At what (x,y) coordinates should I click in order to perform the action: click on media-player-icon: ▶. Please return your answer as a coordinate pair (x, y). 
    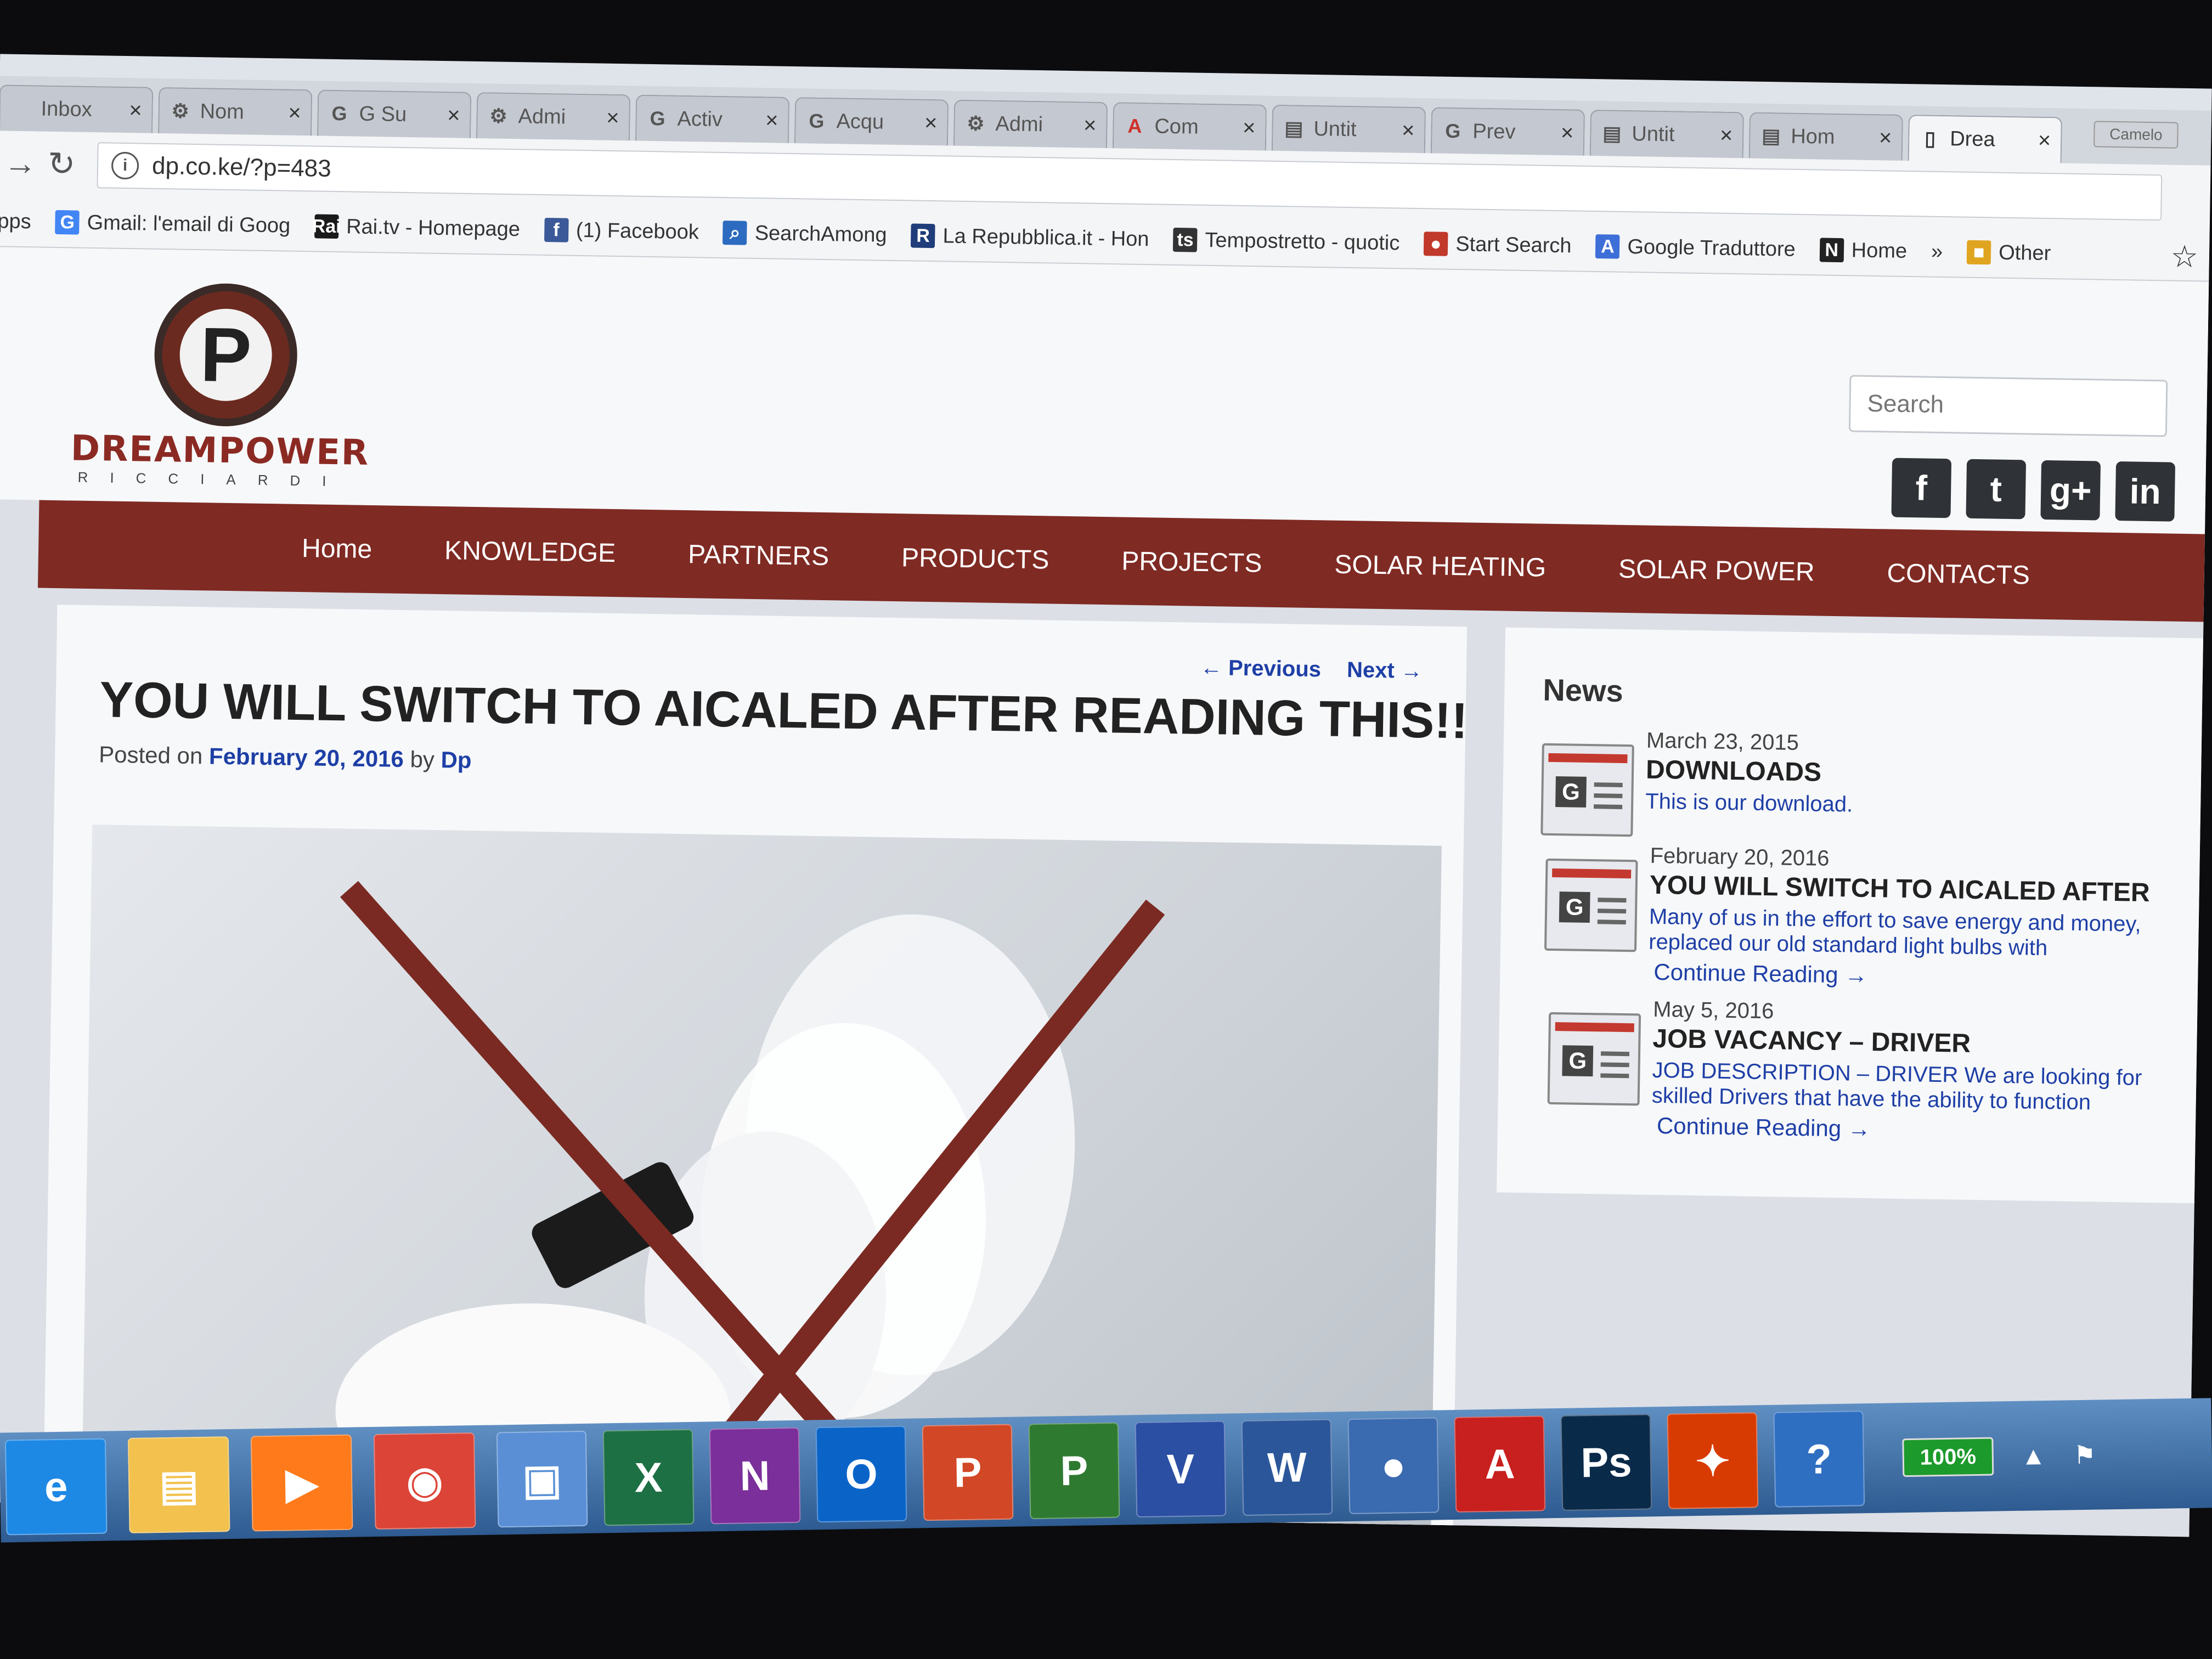
    Looking at the image, I should click on (301, 1483).